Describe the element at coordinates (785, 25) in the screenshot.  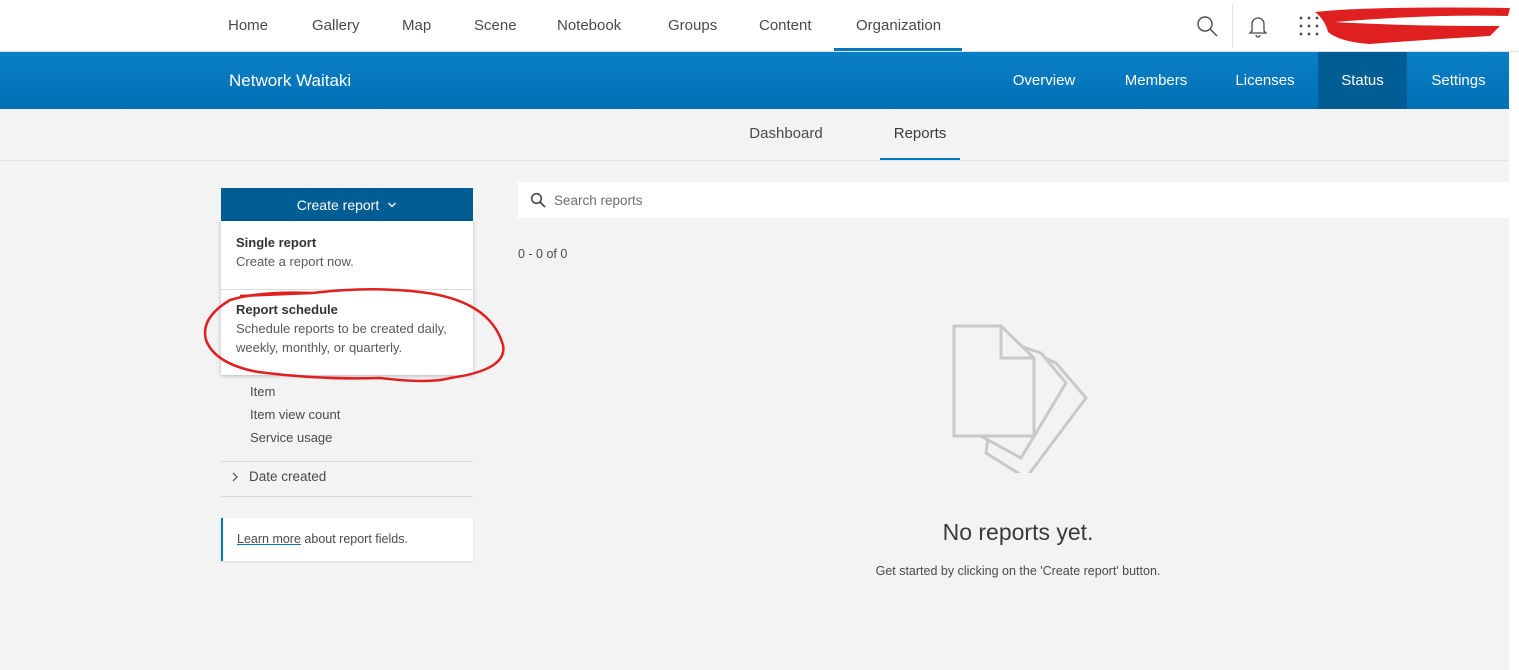
I see `nav-content: Content` at that location.